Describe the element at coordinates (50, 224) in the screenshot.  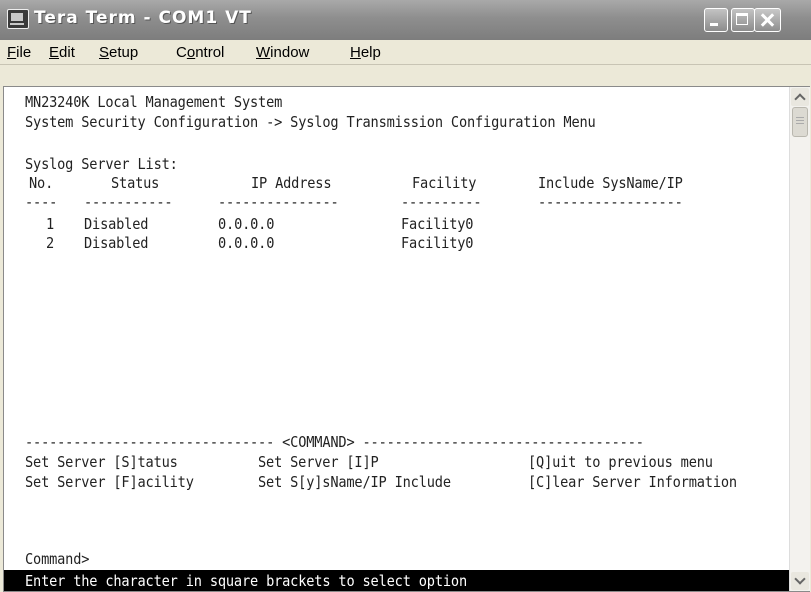
I see `row-number: 1` at that location.